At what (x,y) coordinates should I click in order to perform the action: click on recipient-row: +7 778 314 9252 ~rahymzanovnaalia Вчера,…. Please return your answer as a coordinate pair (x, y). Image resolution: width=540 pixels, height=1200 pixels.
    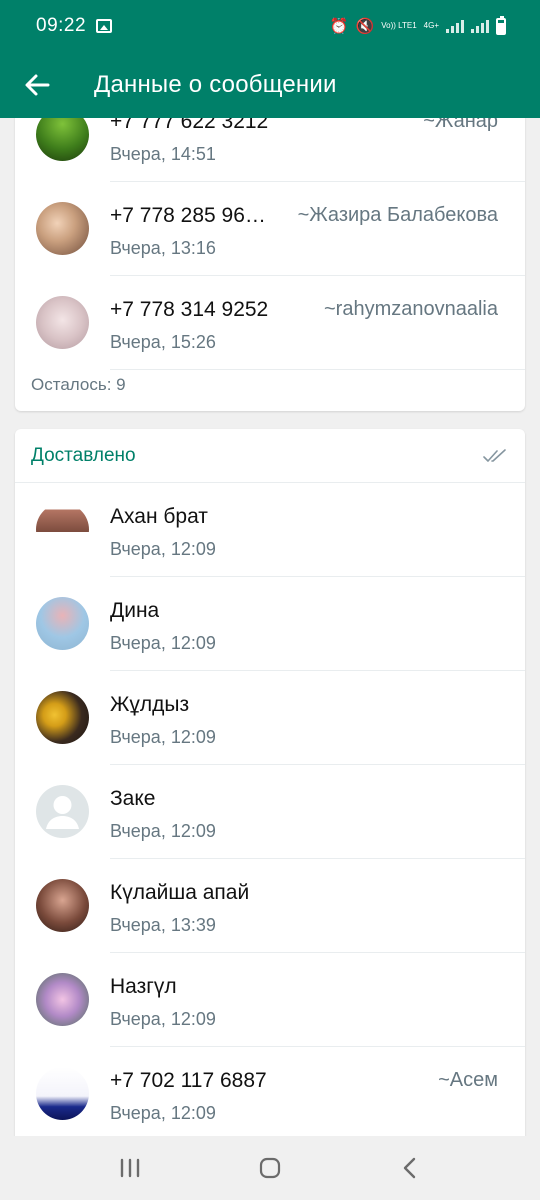
    Looking at the image, I should click on (270, 323).